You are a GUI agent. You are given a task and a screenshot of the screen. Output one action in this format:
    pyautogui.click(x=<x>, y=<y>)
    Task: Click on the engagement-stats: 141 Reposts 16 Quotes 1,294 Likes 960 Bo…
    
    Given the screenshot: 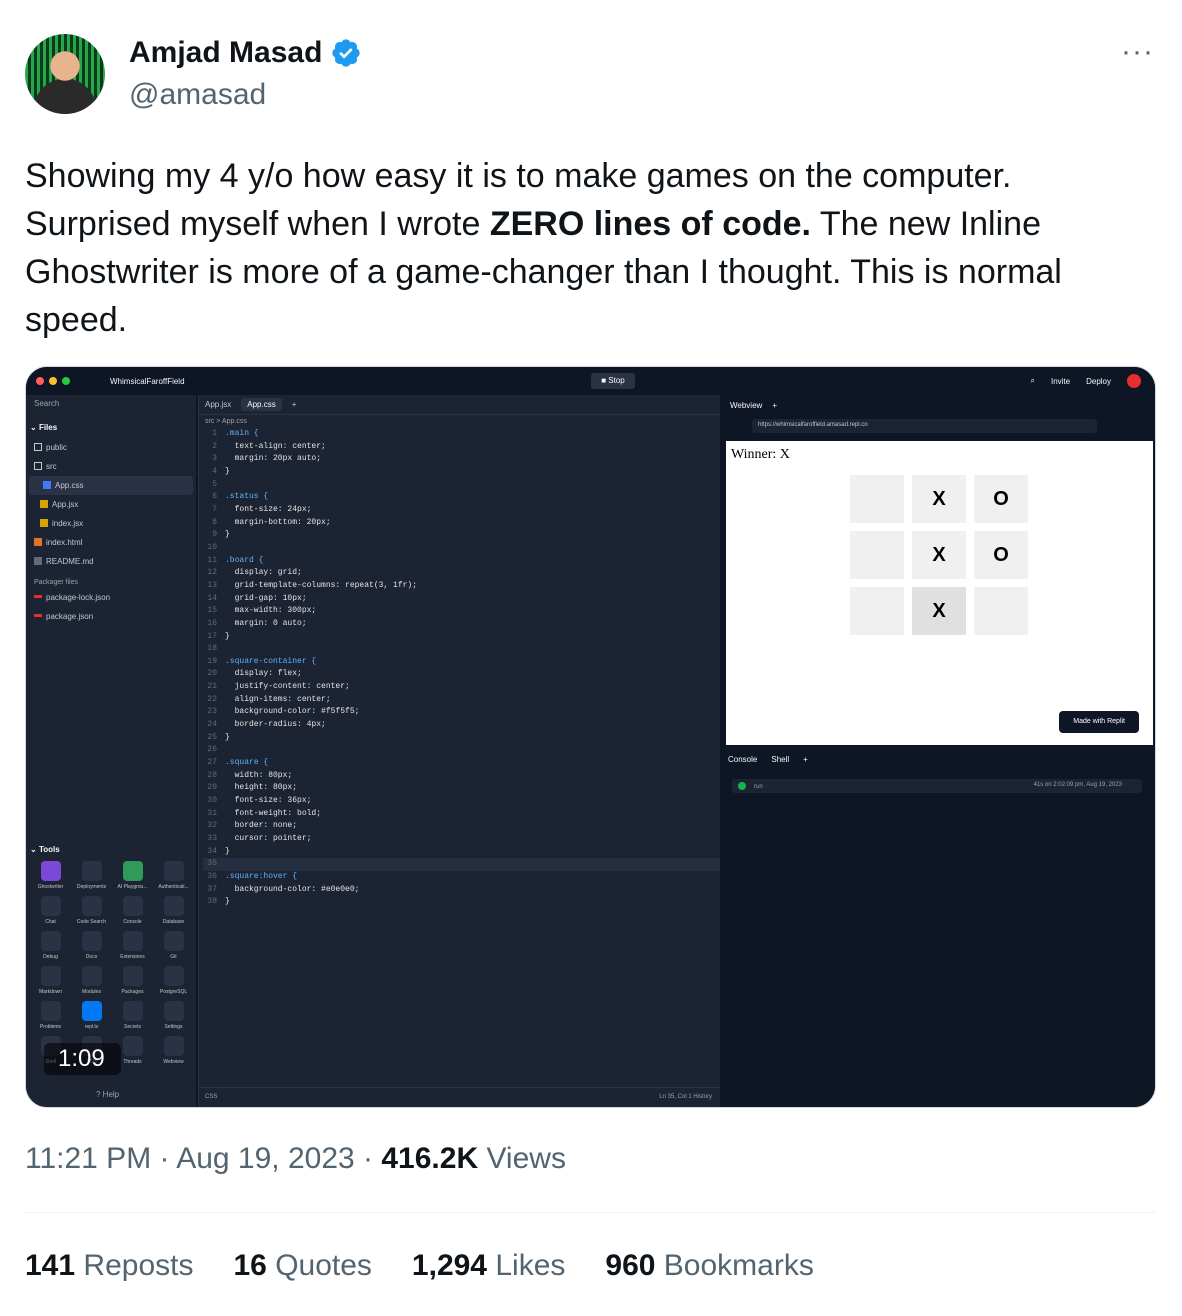 What is the action you would take?
    pyautogui.click(x=419, y=1266)
    